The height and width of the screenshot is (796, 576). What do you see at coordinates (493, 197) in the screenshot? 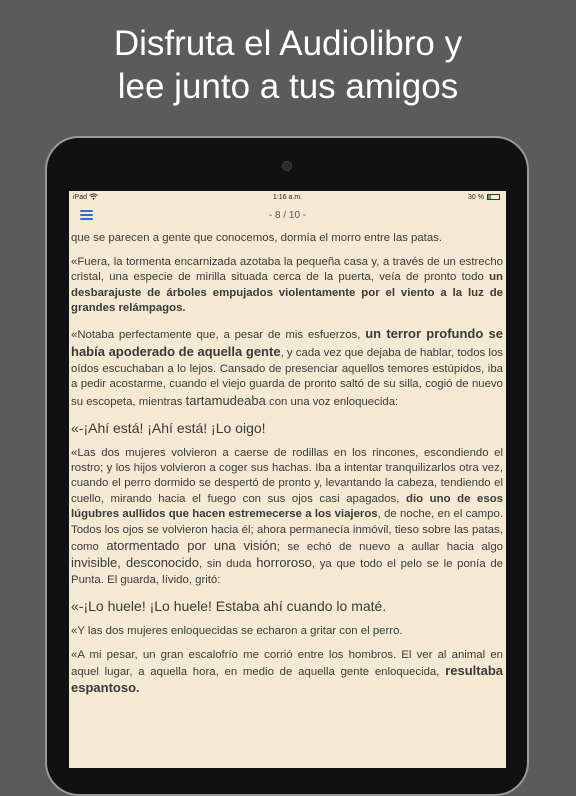
I see `battery-icon` at bounding box center [493, 197].